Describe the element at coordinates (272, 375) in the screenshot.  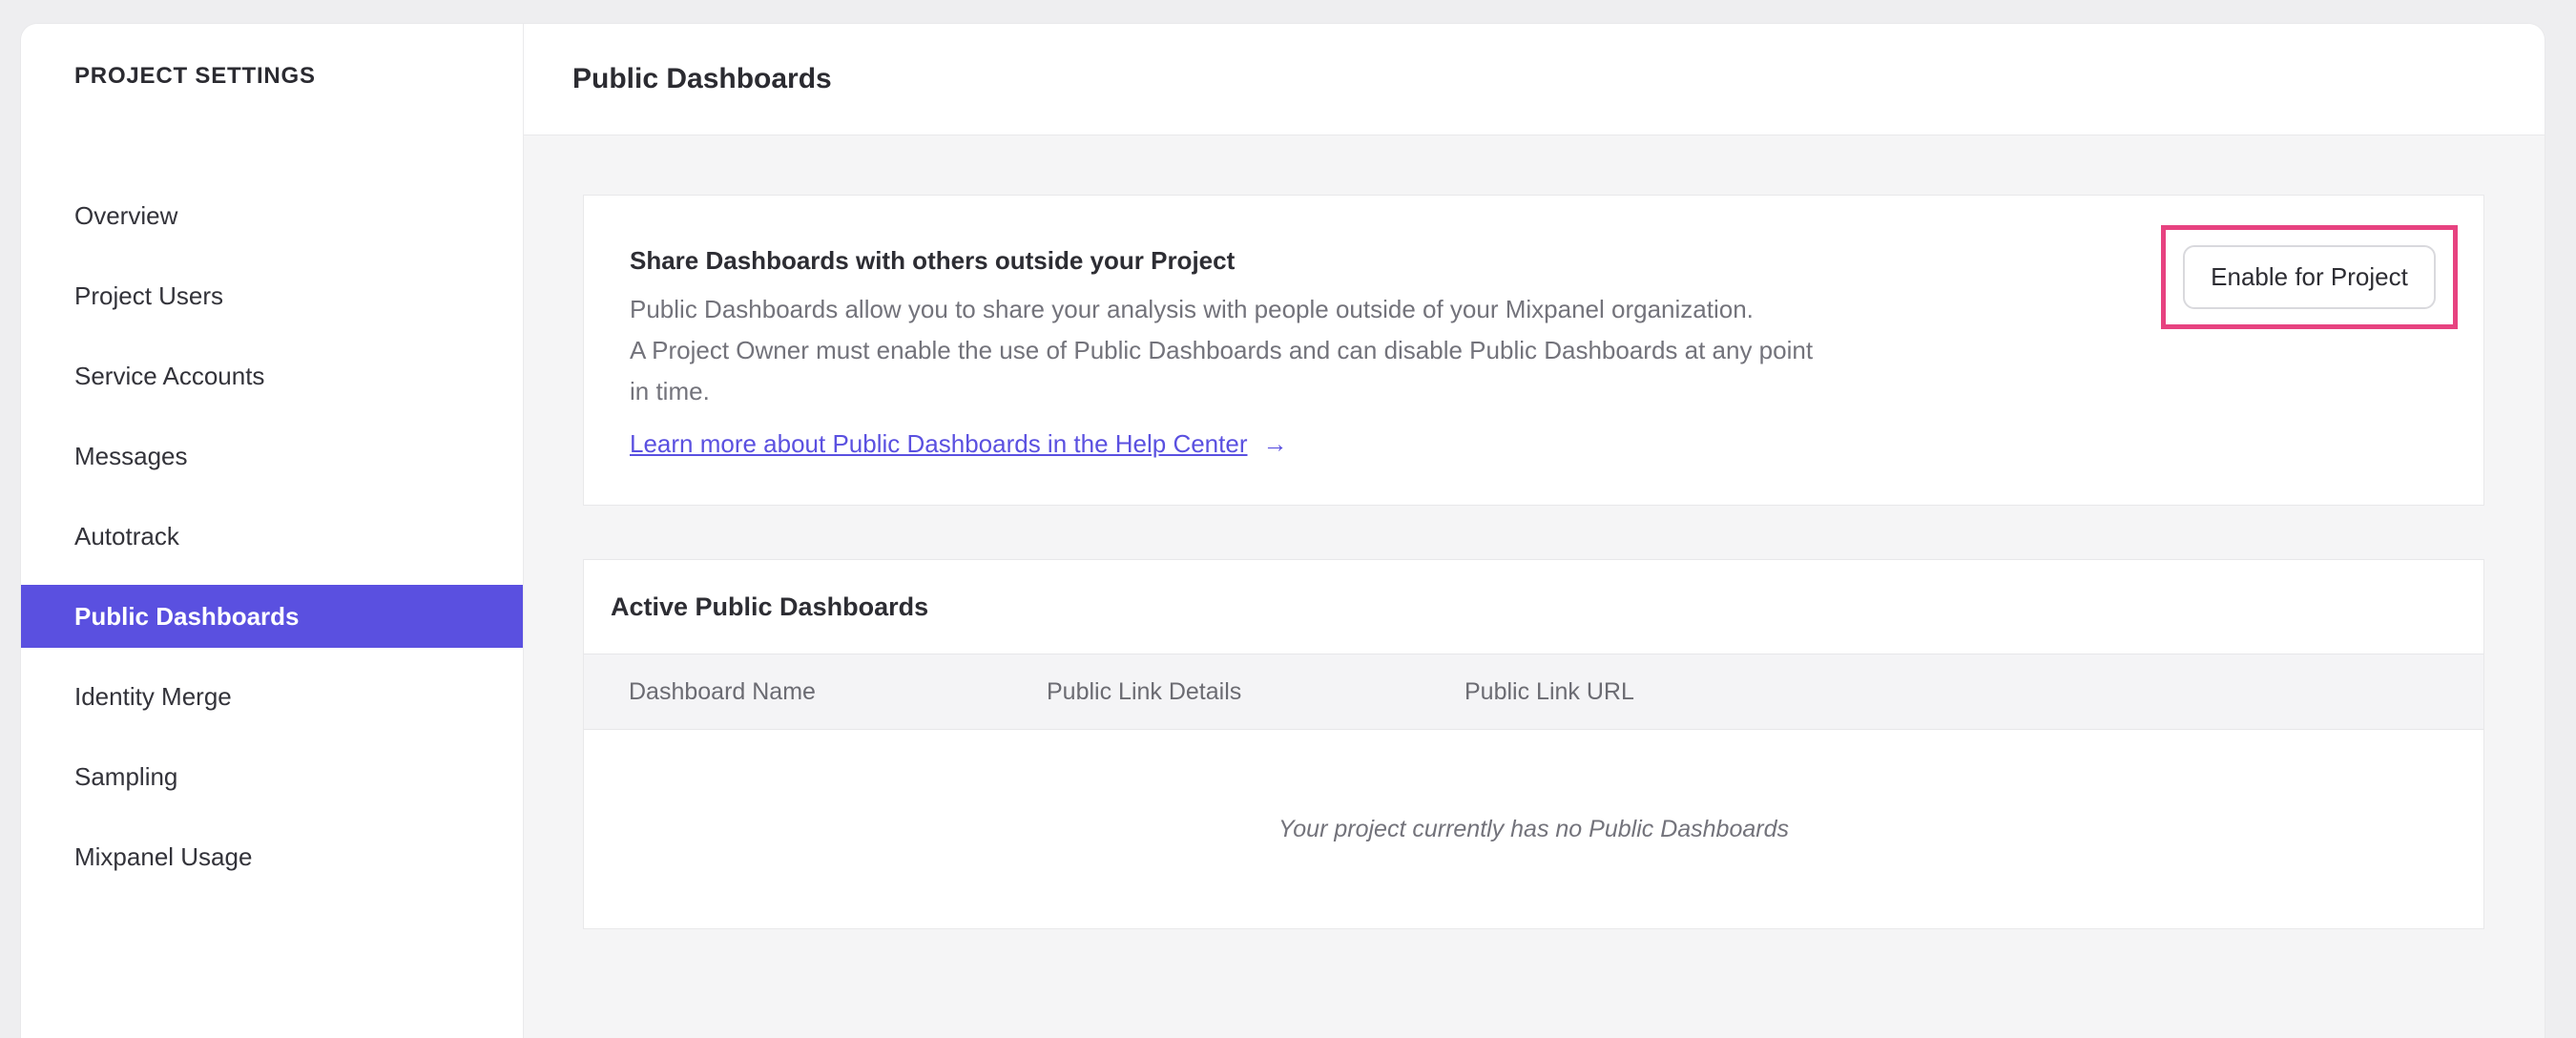
I see `sidebar-item-service-accounts: Service Accounts` at that location.